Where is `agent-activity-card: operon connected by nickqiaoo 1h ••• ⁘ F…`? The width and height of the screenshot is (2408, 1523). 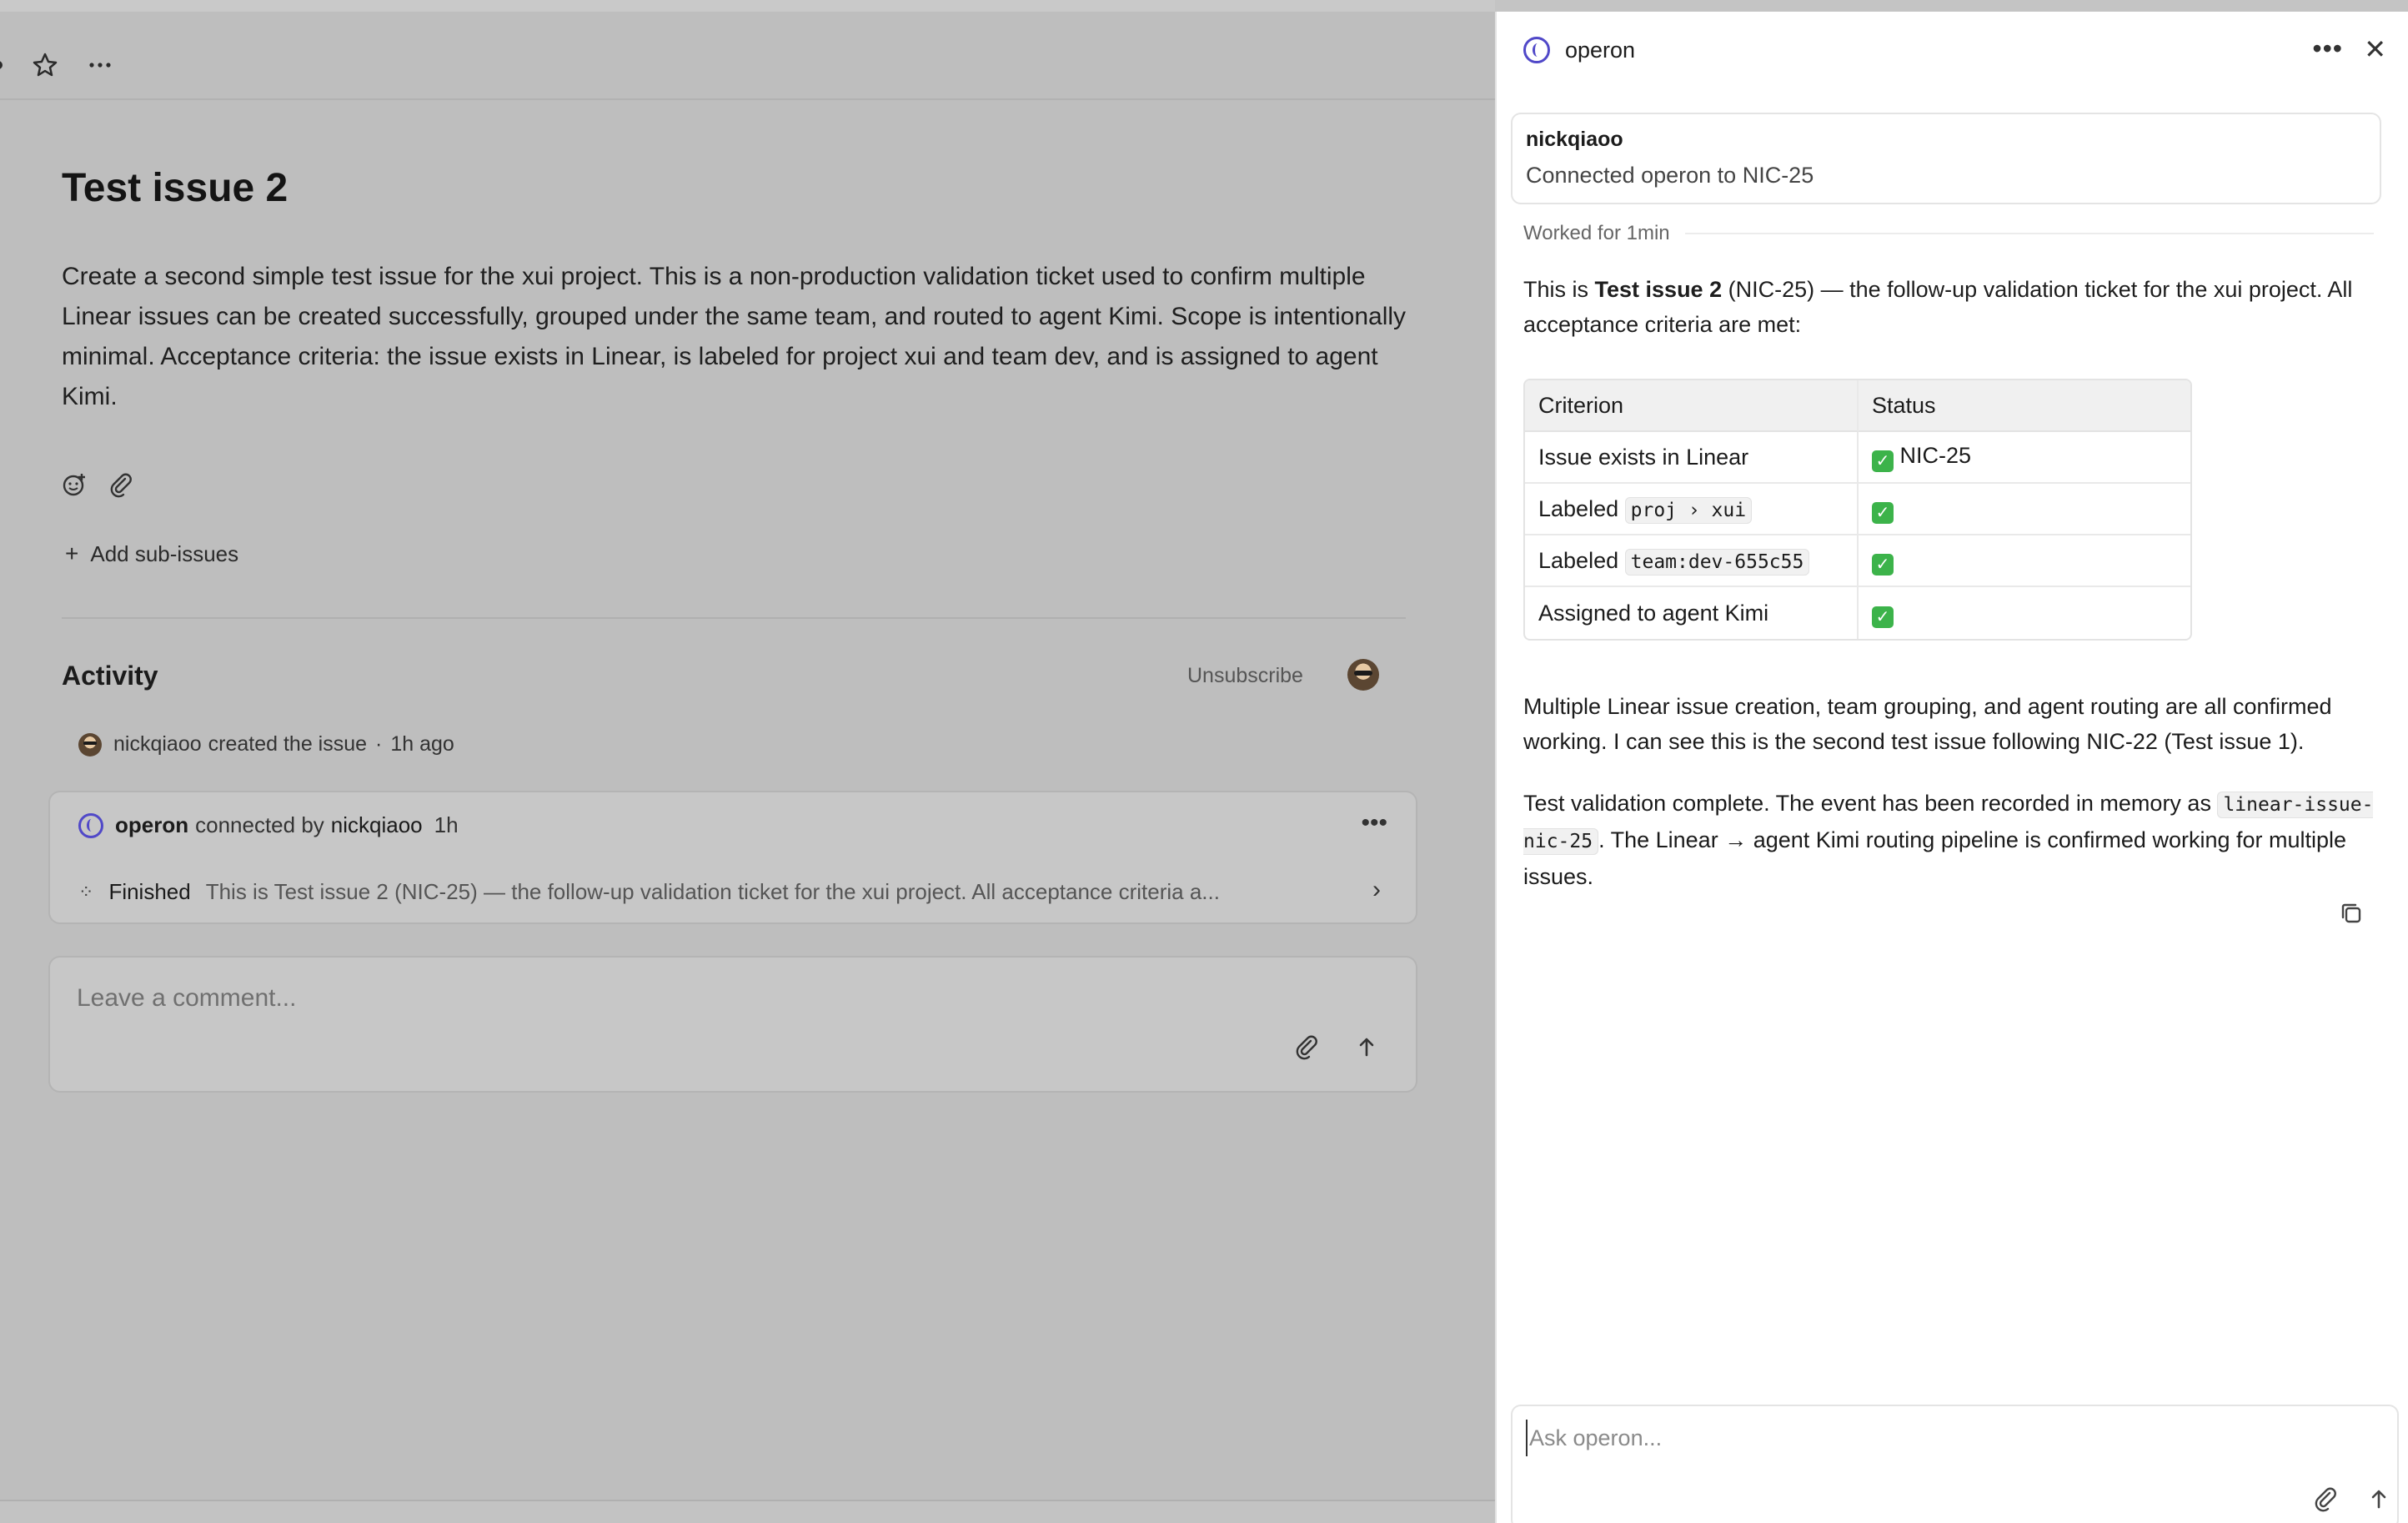 agent-activity-card: operon connected by nickqiaoo 1h ••• ⁘ F… is located at coordinates (732, 857).